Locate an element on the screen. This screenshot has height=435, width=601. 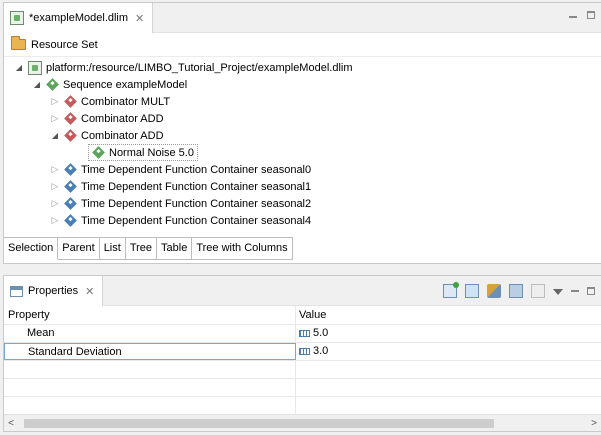
tree-node-combinator-add-1: ▷ Combinator ADD is located at coordinates (107, 118).